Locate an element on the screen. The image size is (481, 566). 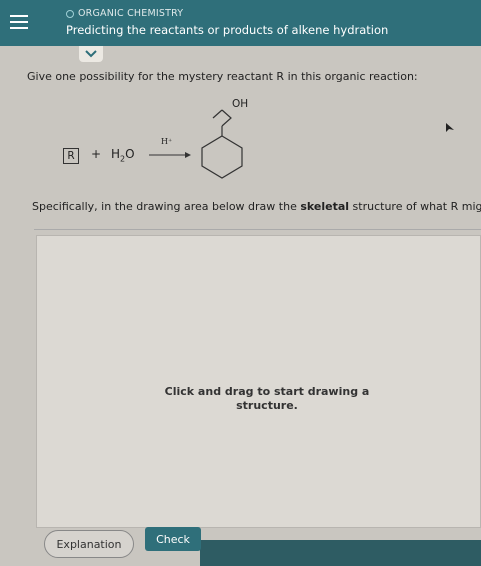
topic-label: ORGANIC CHEMISTRY is located at coordinates (124, 13).